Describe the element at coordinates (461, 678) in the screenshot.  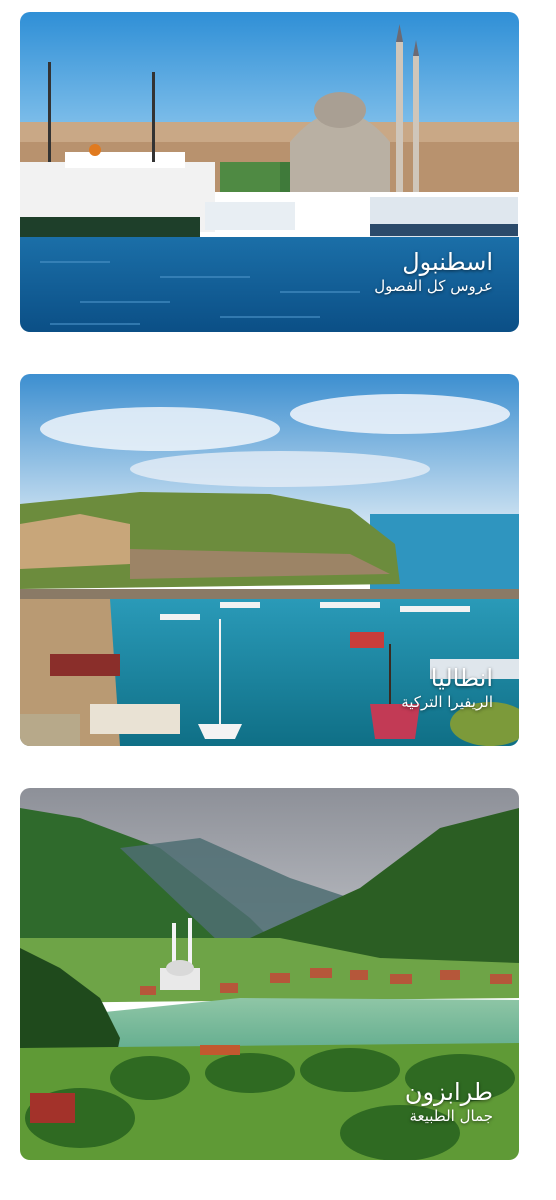
I see `card-title: انطاليا` at that location.